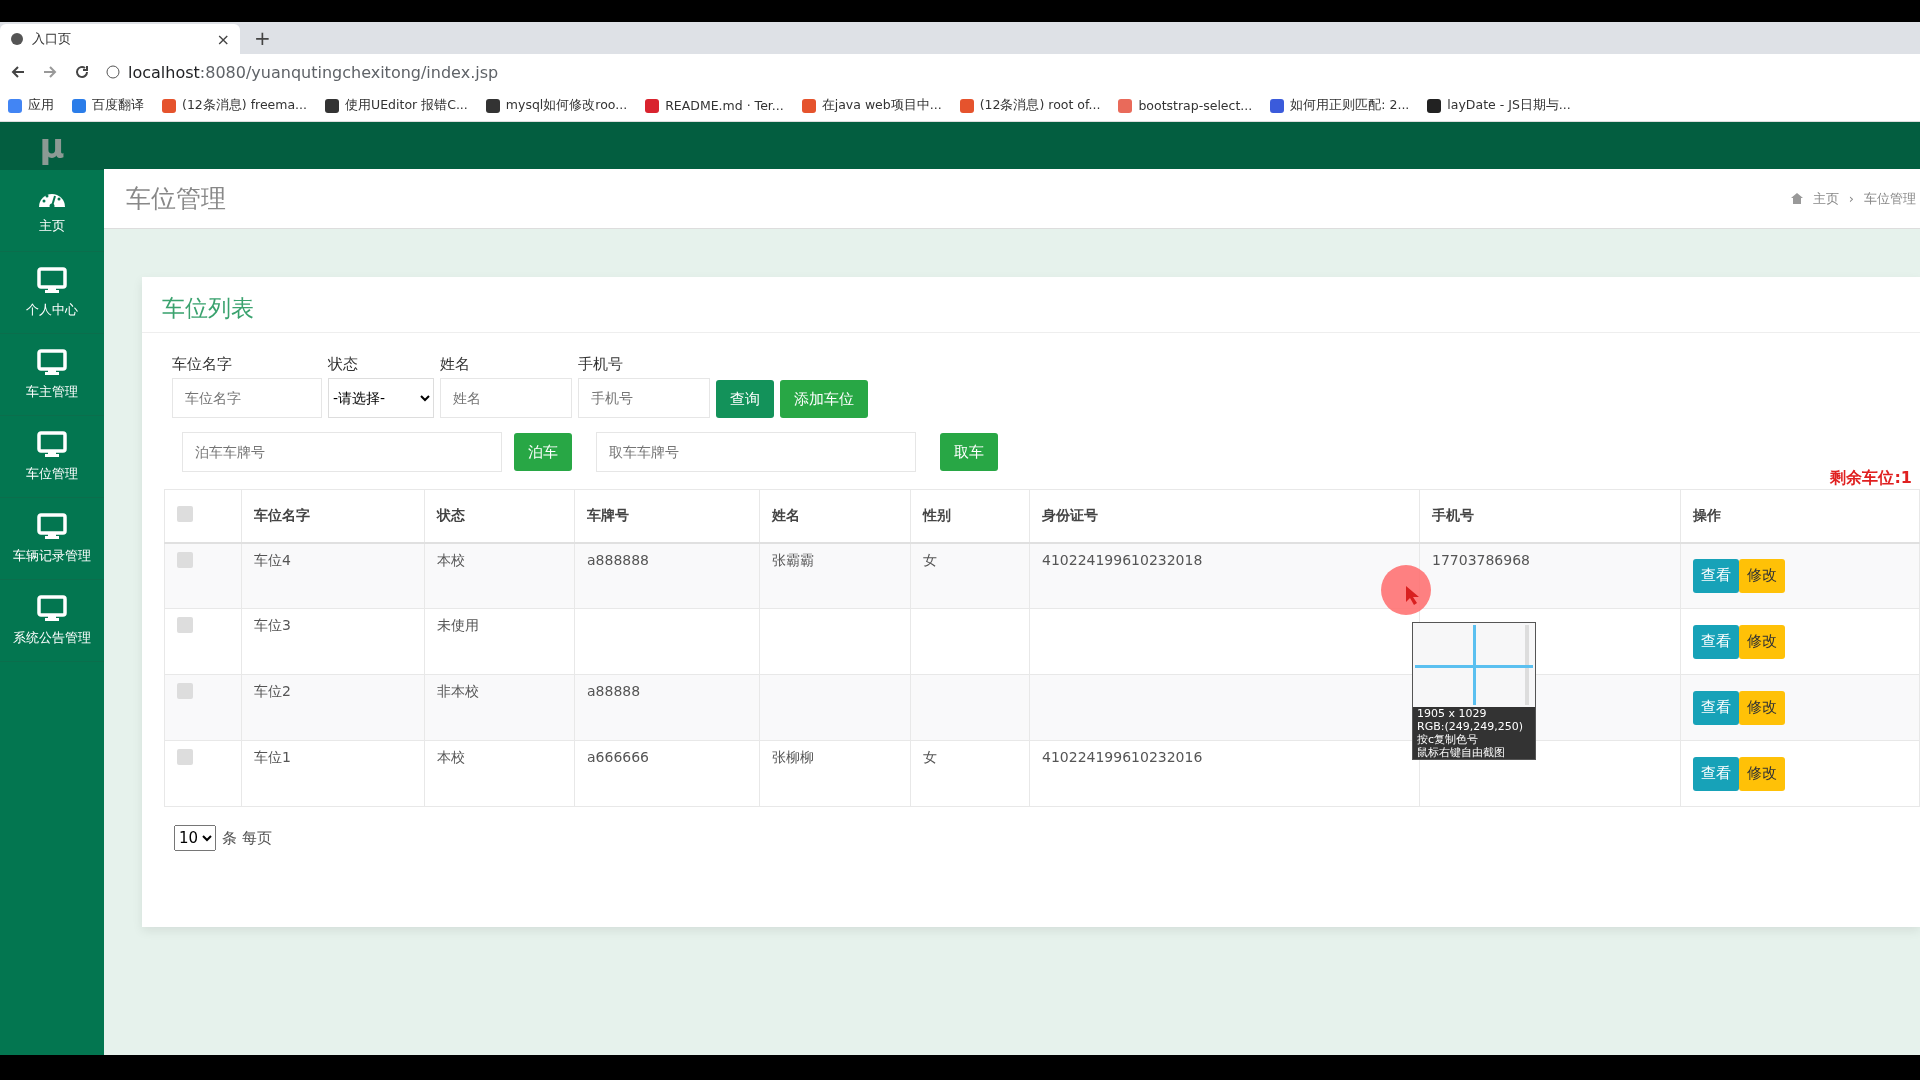  Describe the element at coordinates (1470, 726) in the screenshot. I see `overlay-text: RGB:(249,249,250)` at that location.